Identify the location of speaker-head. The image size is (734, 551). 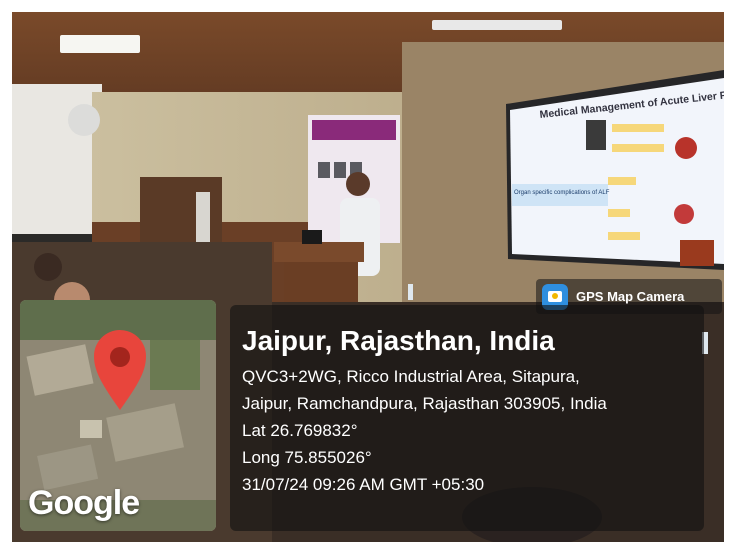
(358, 184).